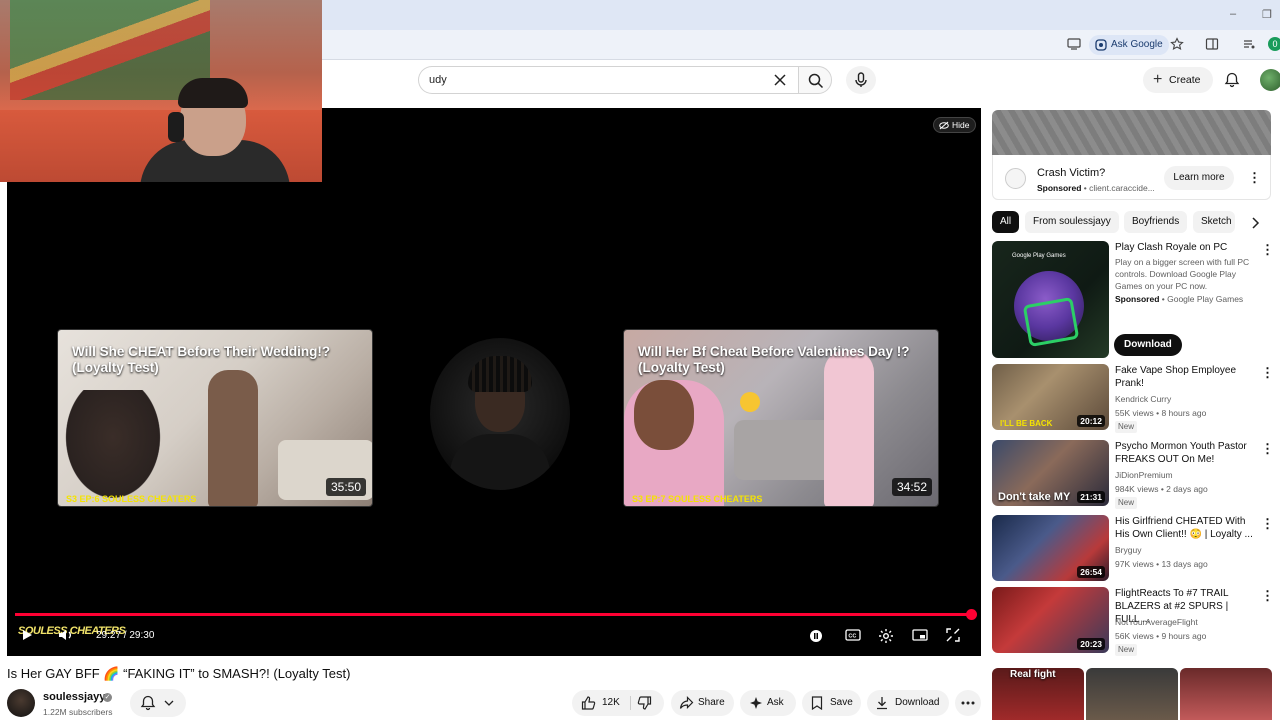  Describe the element at coordinates (1255, 223) in the screenshot. I see `chevron-right-icon` at that location.